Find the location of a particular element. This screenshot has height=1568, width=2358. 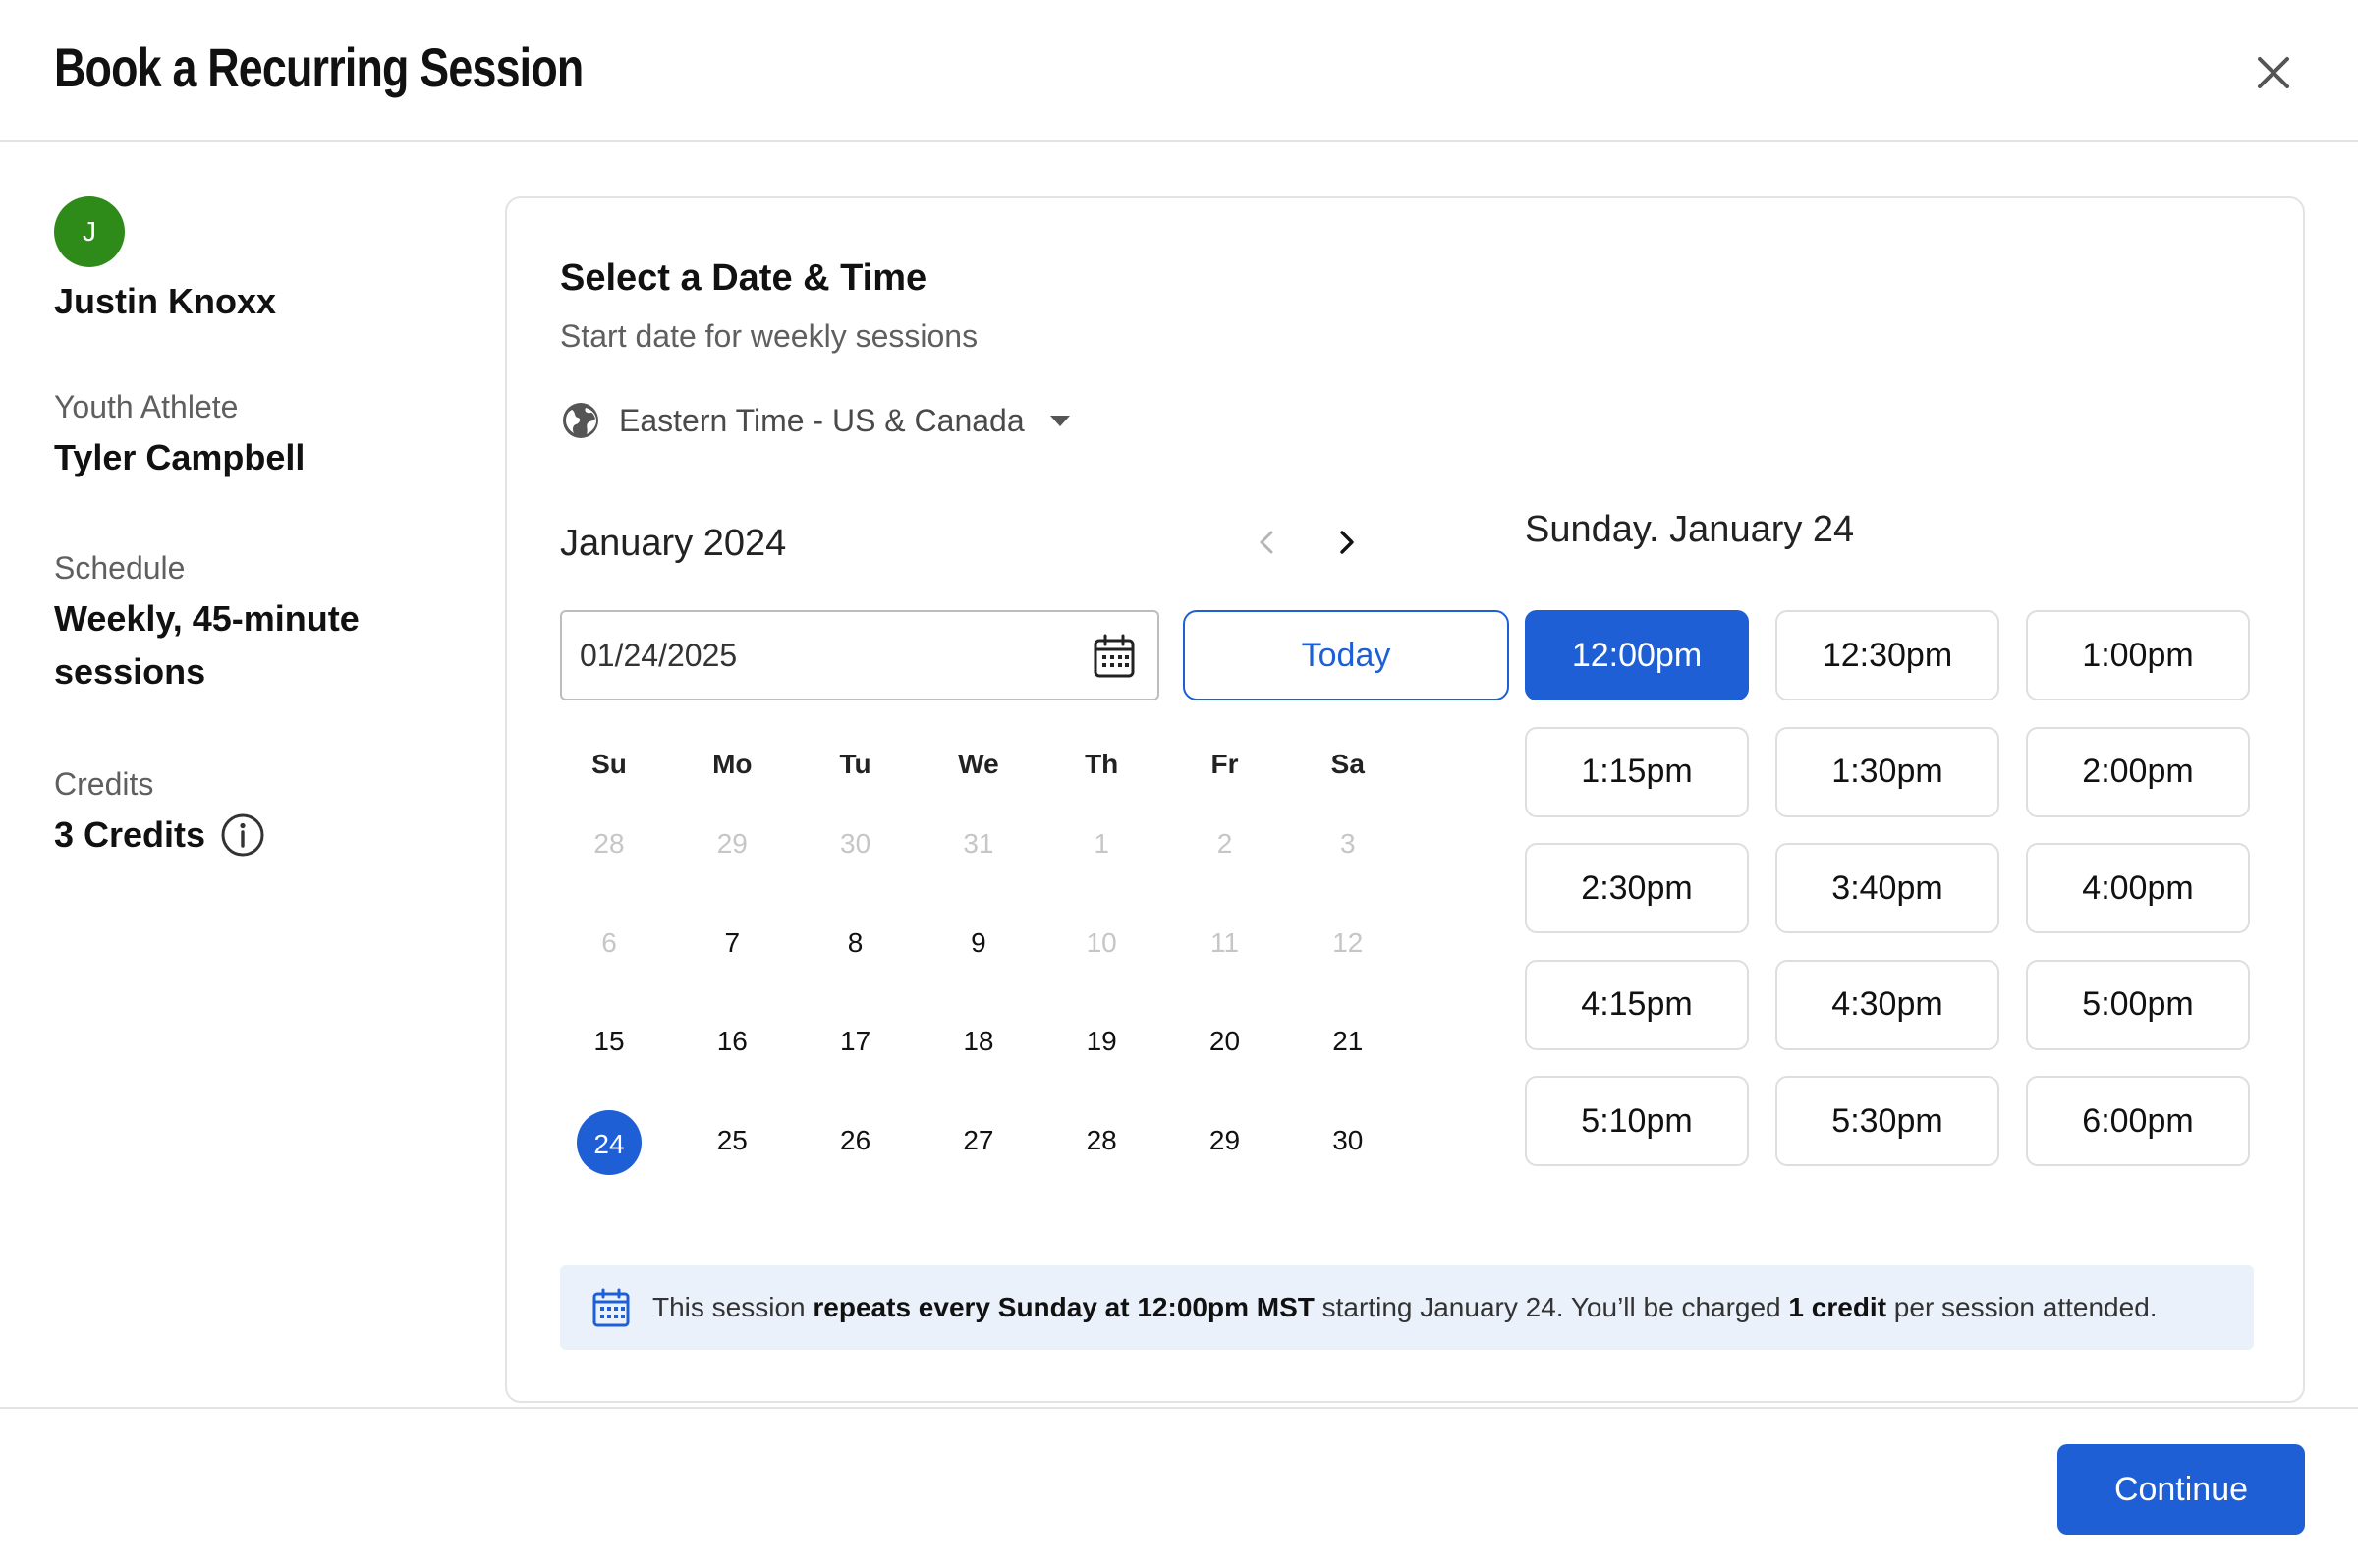

calendar-day: 27 is located at coordinates (979, 1140).